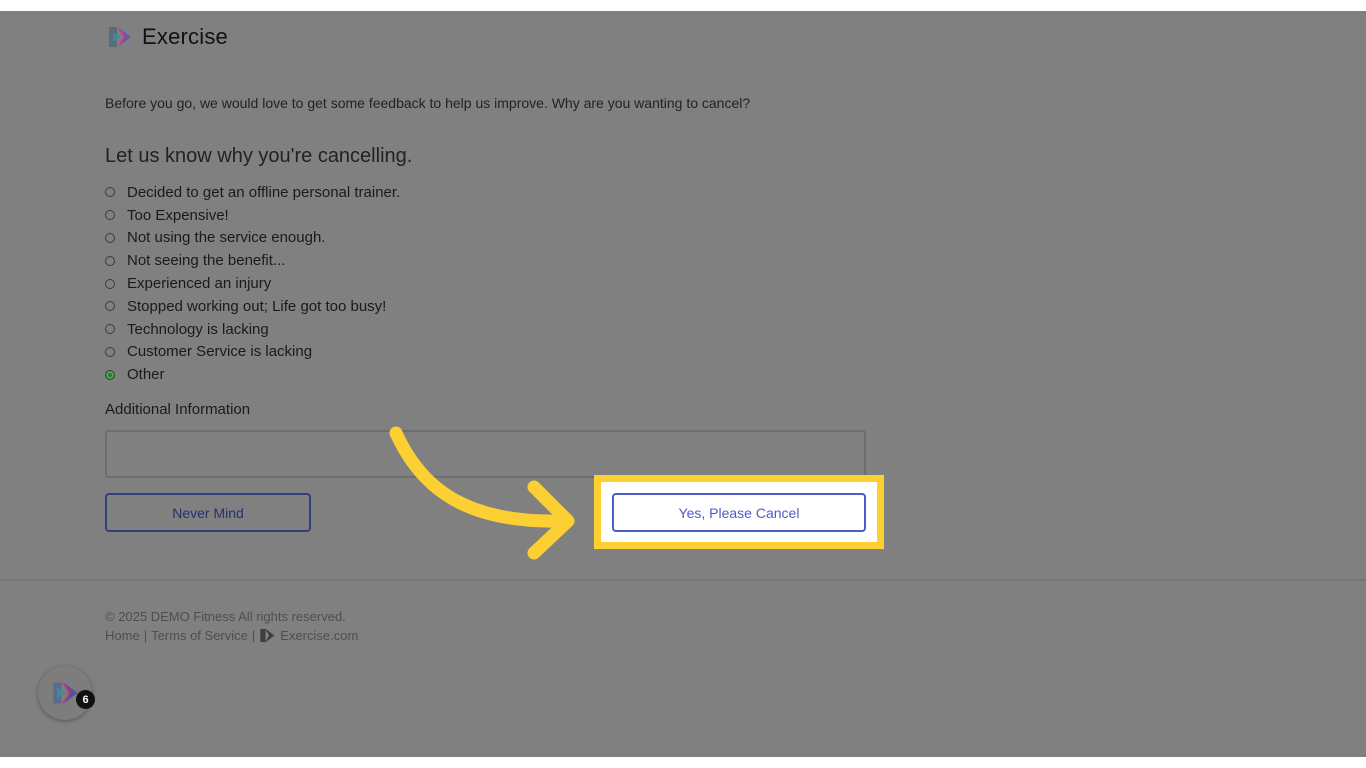  Describe the element at coordinates (208, 512) in the screenshot. I see `never-mind-button: Never Mind` at that location.